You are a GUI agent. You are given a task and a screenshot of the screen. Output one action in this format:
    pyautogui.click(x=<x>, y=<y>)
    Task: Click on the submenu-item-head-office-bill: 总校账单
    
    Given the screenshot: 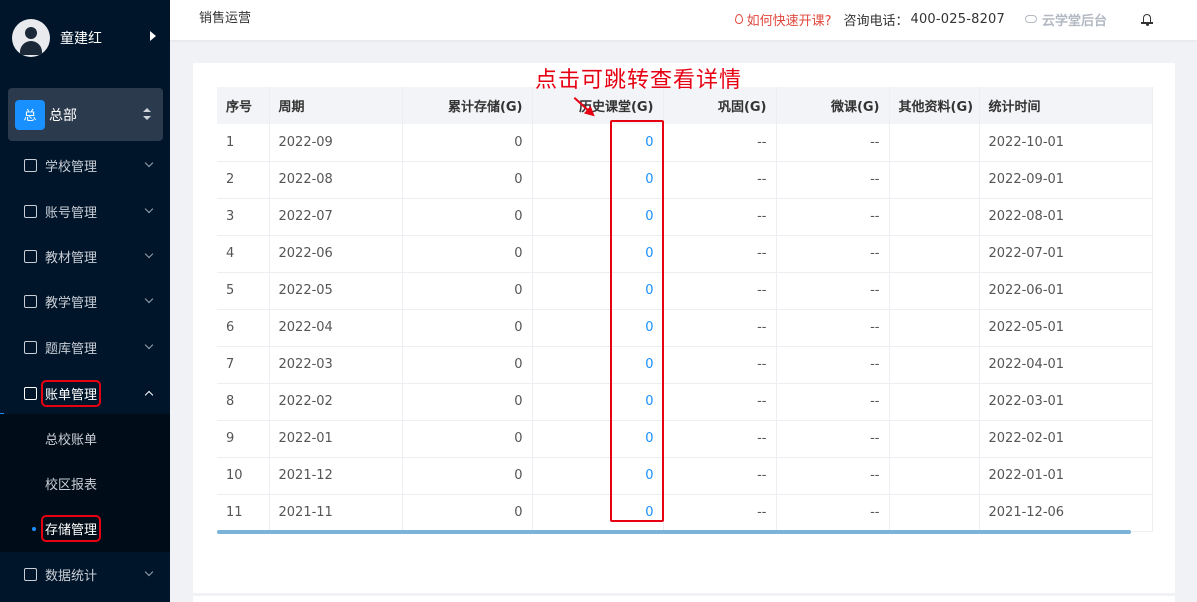 What is the action you would take?
    pyautogui.click(x=85, y=438)
    